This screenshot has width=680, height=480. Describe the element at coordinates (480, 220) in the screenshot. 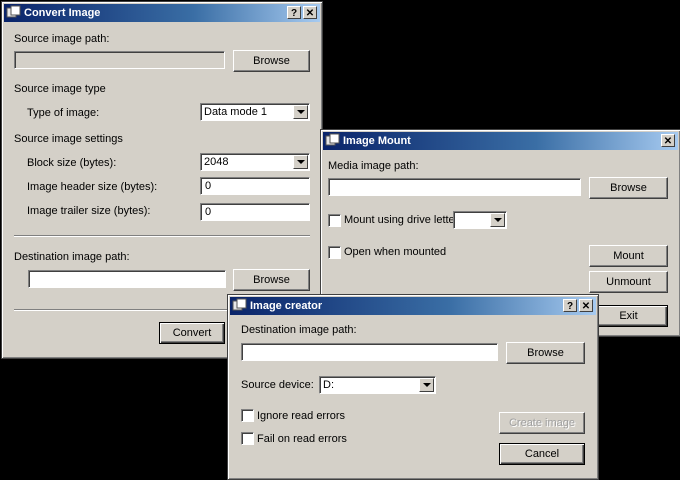

I see `drive-letter-select` at that location.